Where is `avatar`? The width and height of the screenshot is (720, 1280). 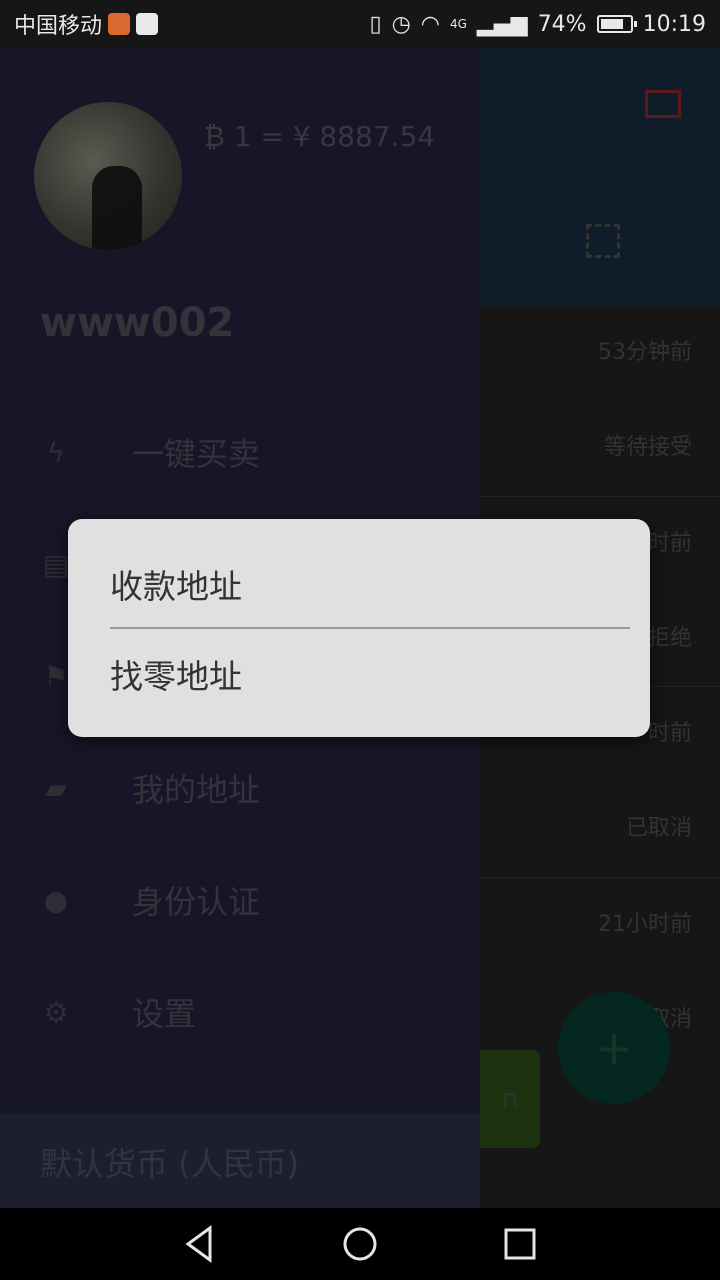 avatar is located at coordinates (108, 176).